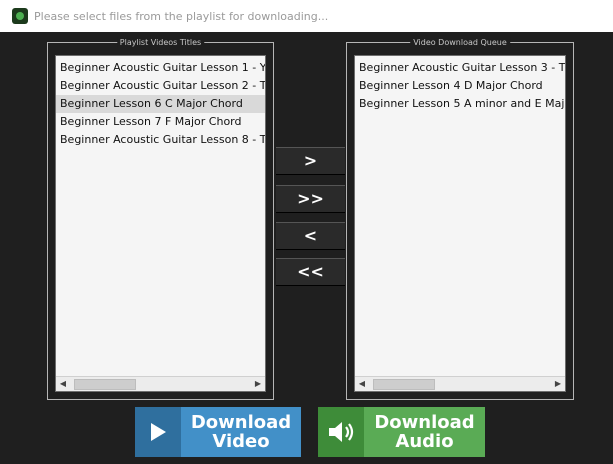 The image size is (613, 464). I want to click on download-video-button: Download Video, so click(218, 432).